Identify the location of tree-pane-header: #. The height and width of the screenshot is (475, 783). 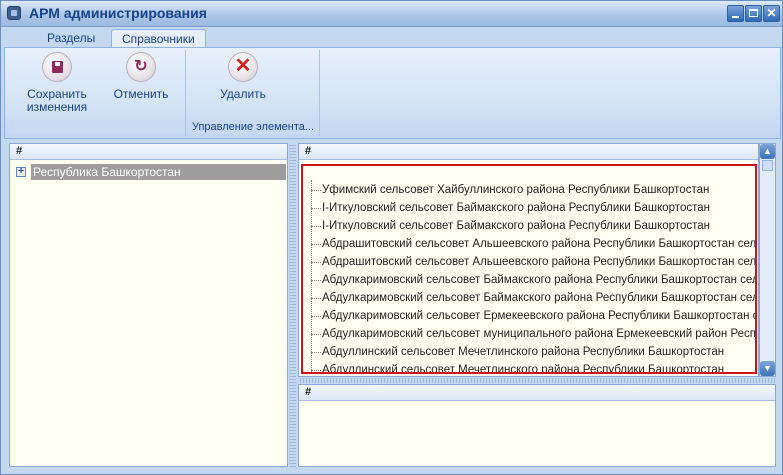
(148, 152).